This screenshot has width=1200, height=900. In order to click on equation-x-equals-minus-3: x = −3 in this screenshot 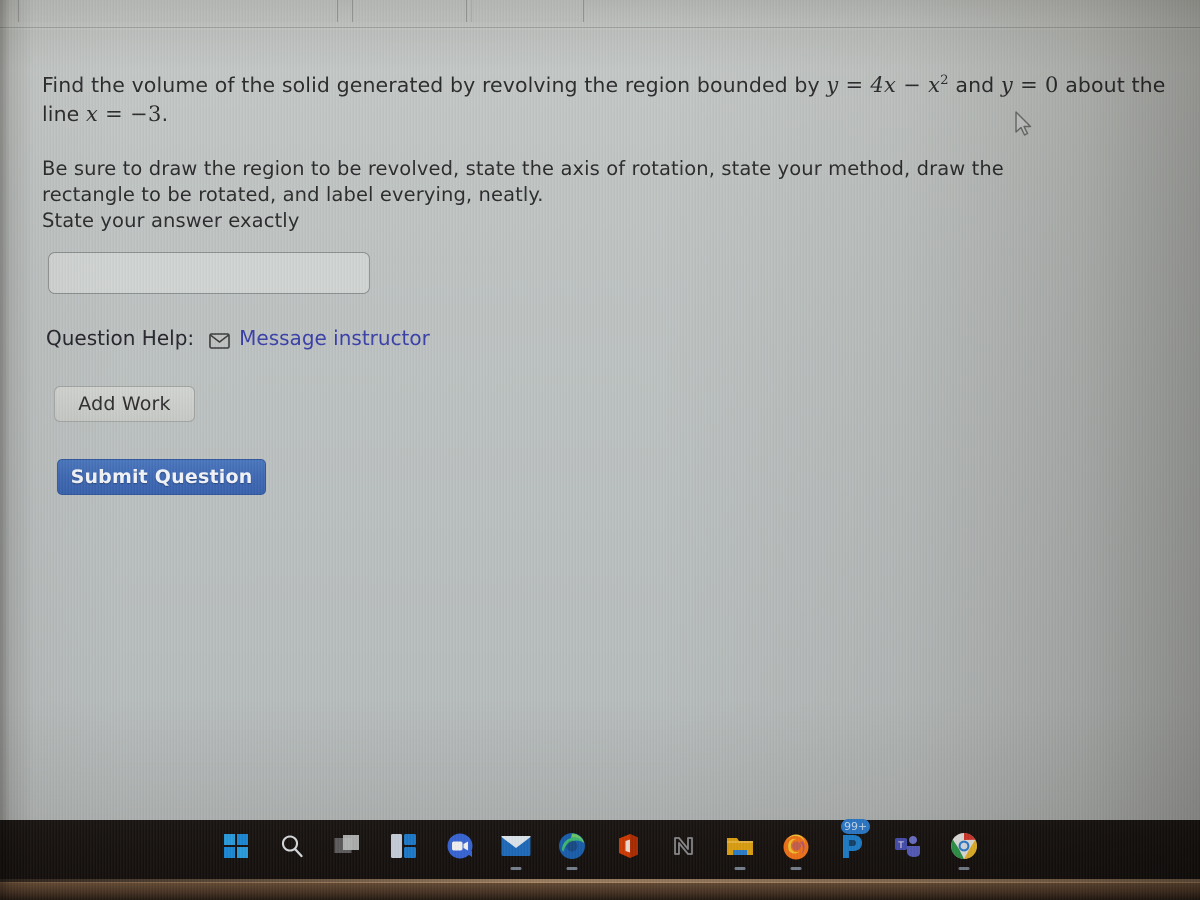, I will do `click(124, 114)`.